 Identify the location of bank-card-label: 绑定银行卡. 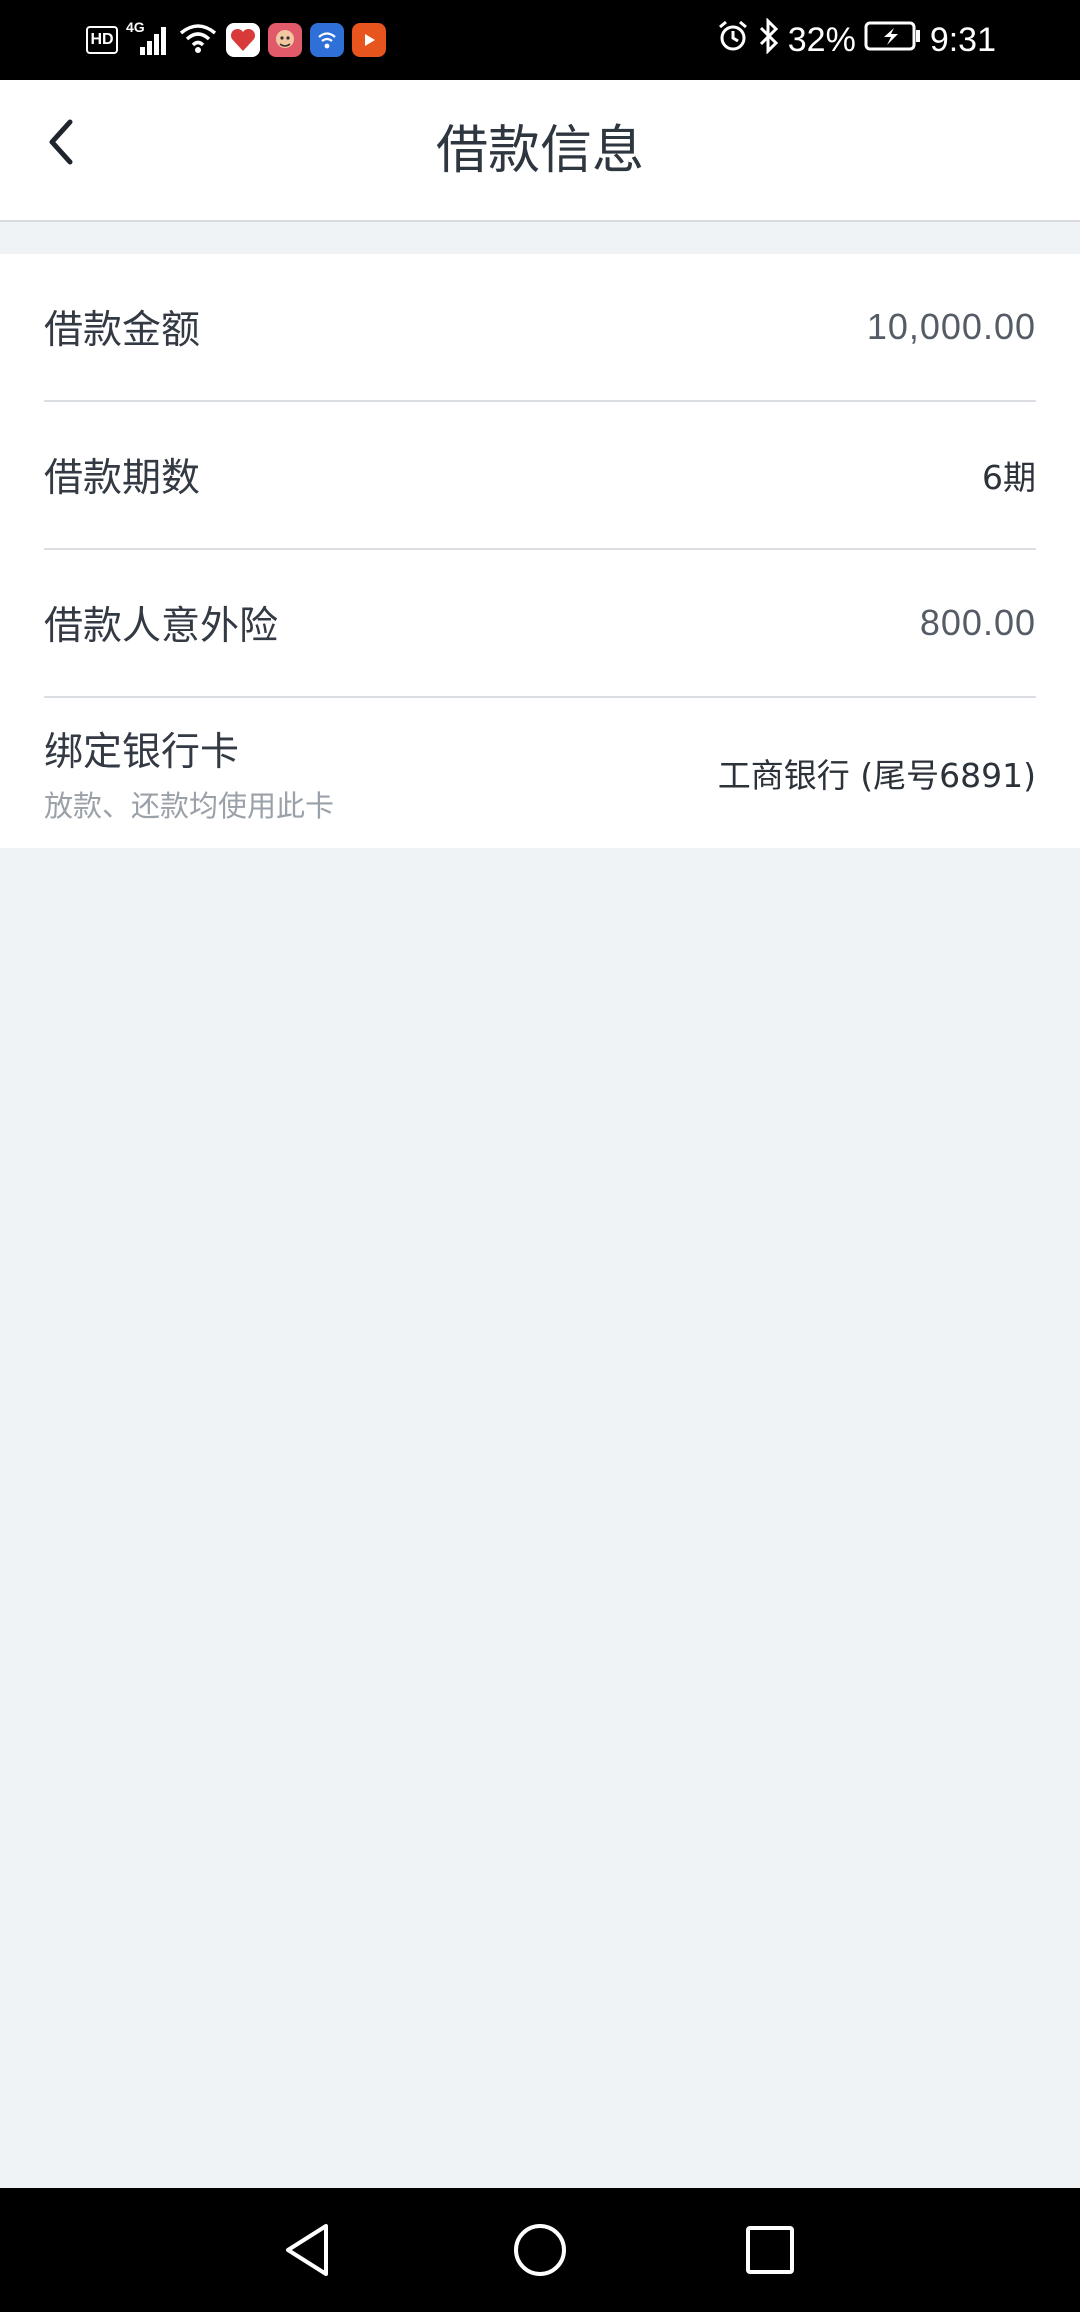
(142, 752).